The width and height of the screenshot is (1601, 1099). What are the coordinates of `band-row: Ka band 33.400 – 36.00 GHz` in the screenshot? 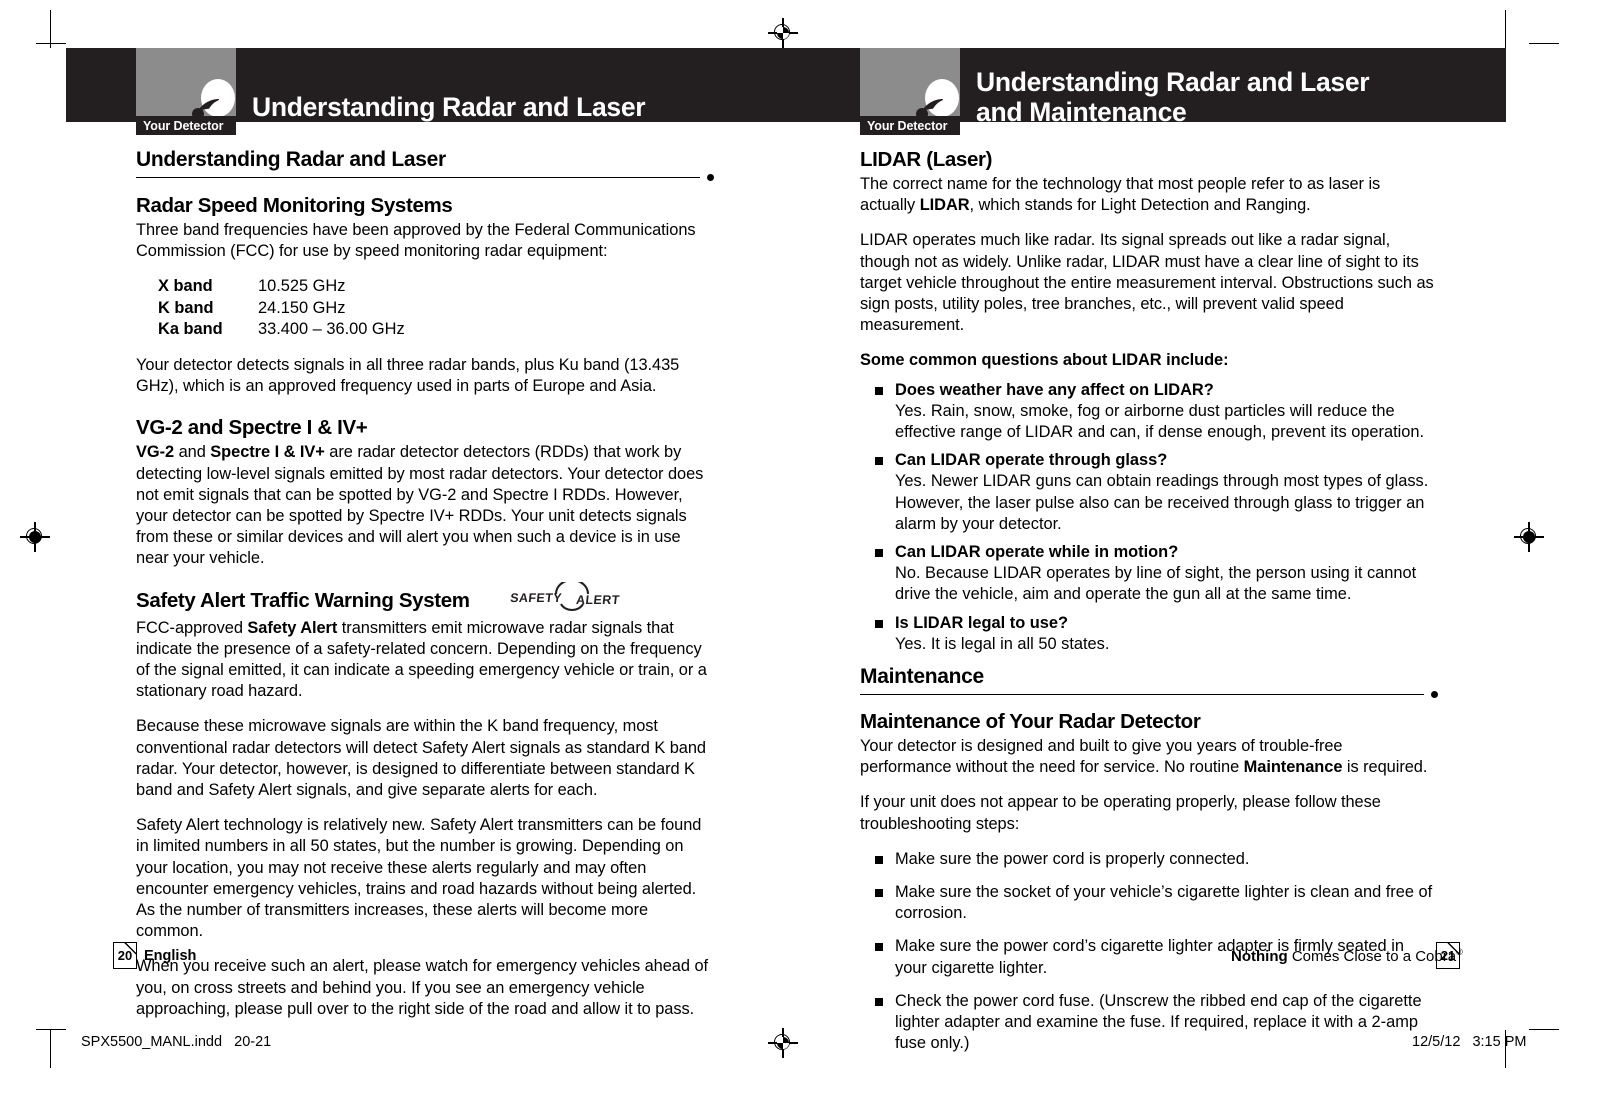 It's located at (436, 329).